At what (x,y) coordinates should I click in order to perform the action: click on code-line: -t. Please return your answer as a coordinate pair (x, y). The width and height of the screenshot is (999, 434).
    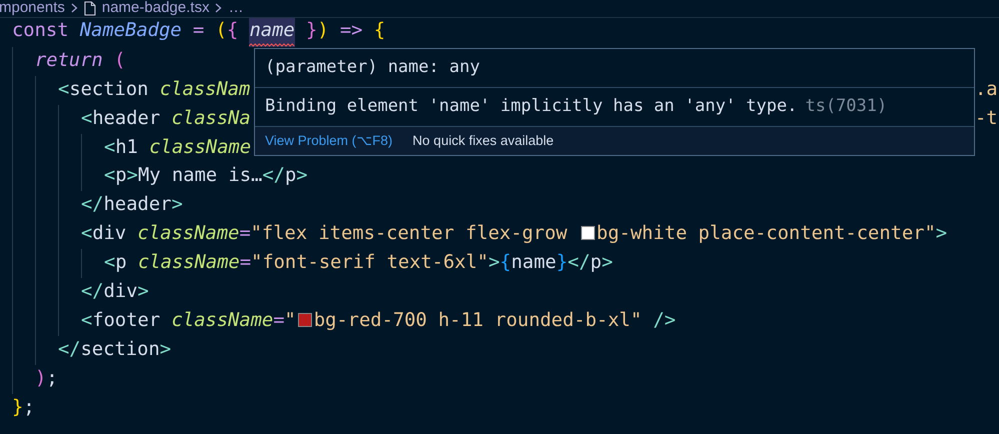
    Looking at the image, I should click on (986, 118).